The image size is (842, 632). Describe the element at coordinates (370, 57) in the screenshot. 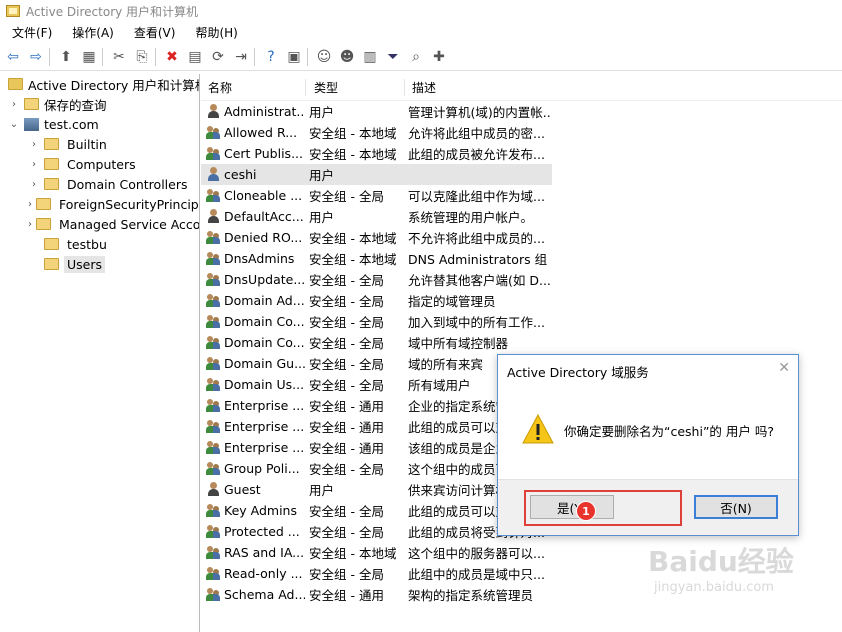

I see `new-ou-icon: ▥` at that location.